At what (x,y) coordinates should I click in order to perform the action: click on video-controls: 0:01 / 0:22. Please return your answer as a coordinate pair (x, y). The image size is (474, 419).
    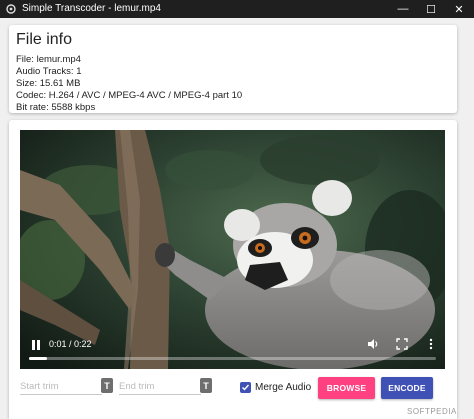
    Looking at the image, I should click on (232, 351).